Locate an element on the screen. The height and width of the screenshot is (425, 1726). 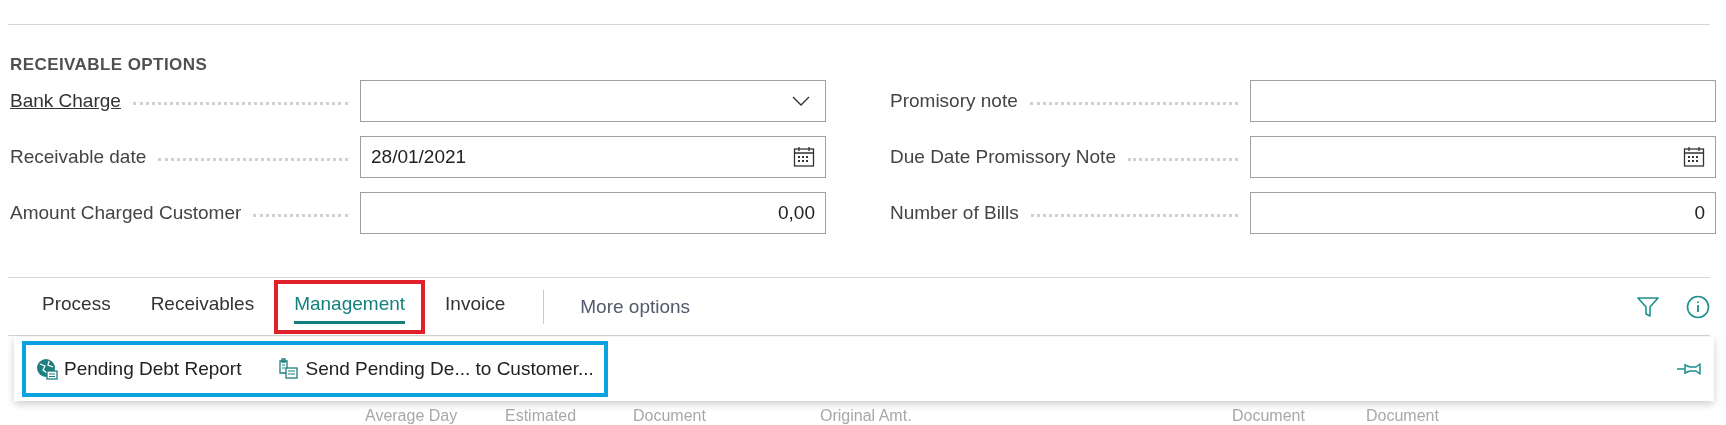
globe-report-icon is located at coordinates (47, 369).